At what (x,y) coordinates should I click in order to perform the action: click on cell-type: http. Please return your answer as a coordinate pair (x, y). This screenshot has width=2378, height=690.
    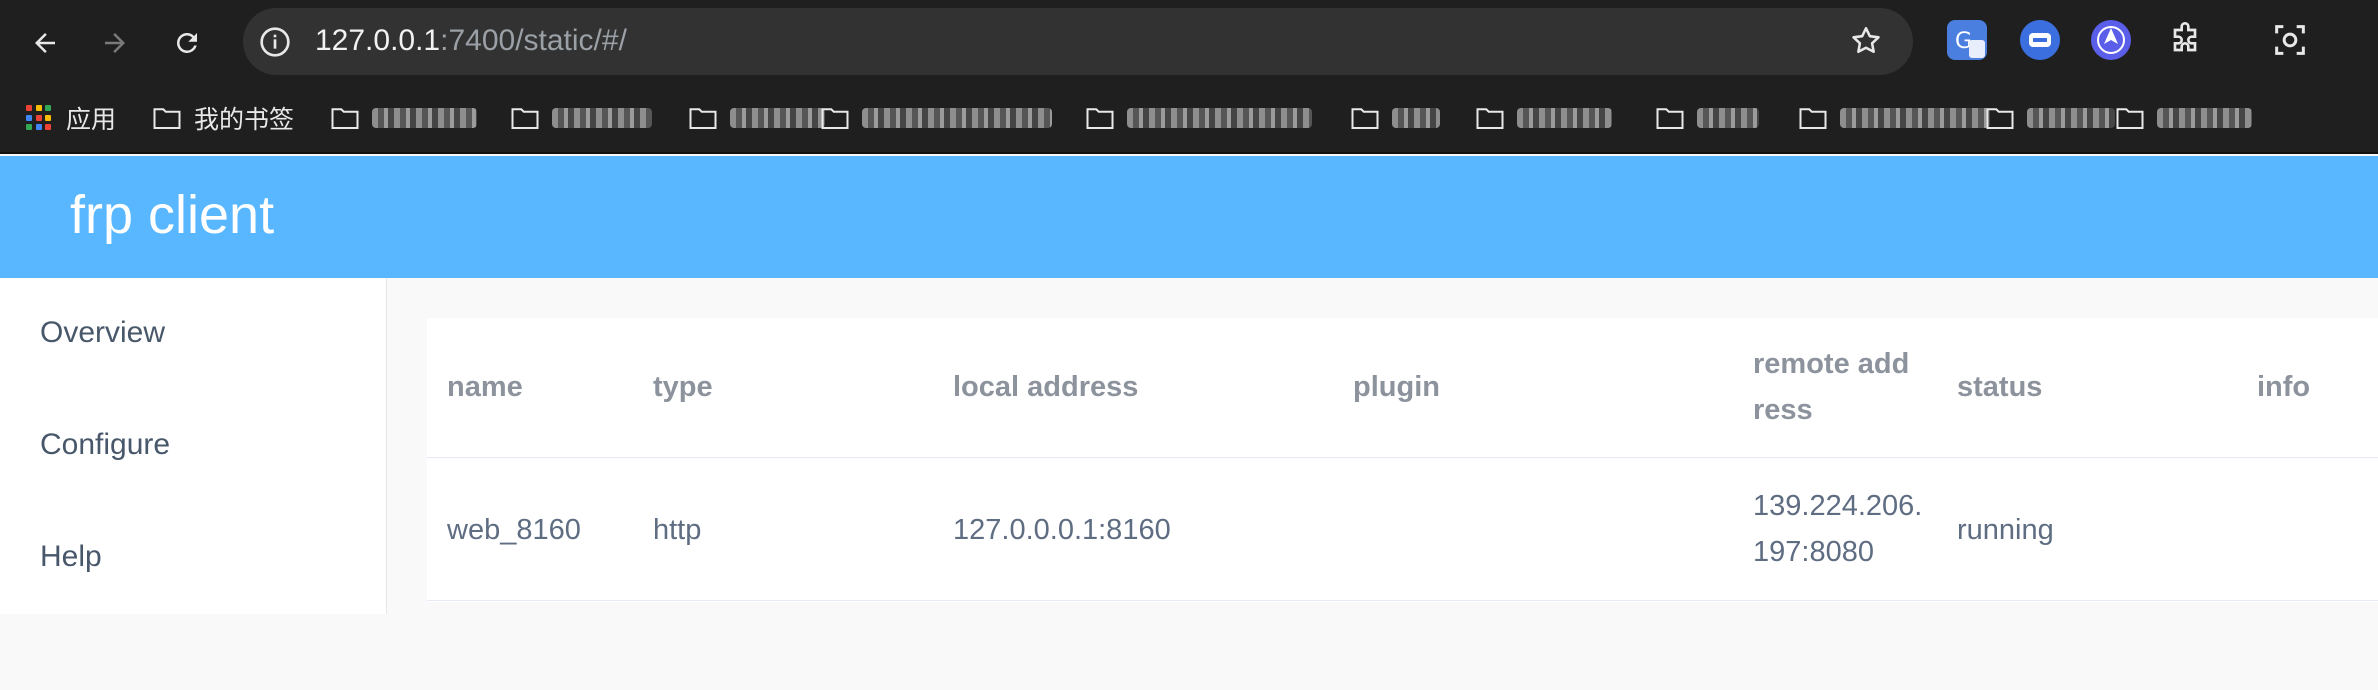
    Looking at the image, I should click on (677, 530).